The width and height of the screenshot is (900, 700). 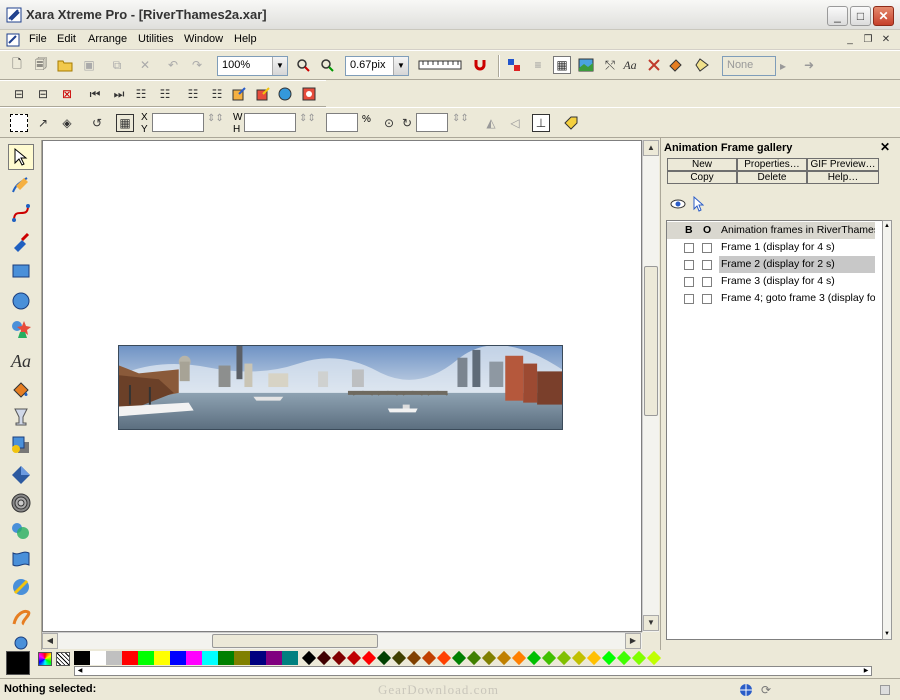 What do you see at coordinates (886, 40) in the screenshot?
I see `doc-close-button: ✕` at bounding box center [886, 40].